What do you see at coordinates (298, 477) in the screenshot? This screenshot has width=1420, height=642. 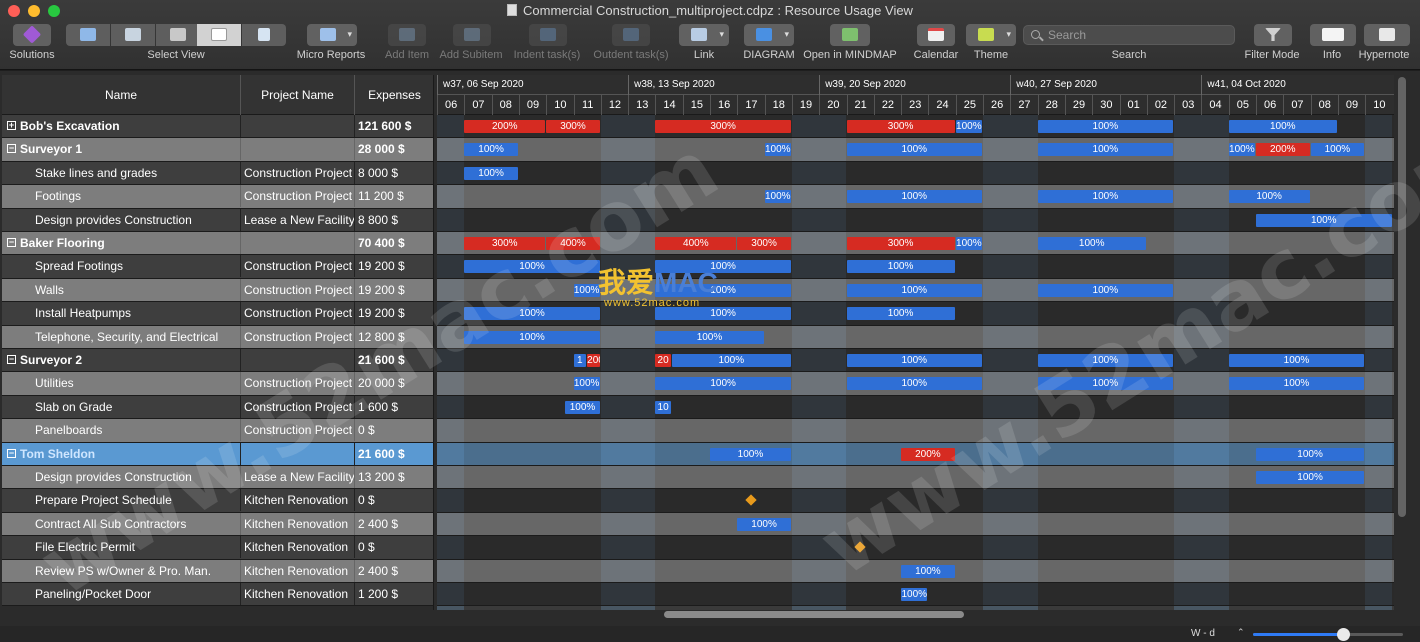 I see `row-project-cell: Lease a New Facility` at bounding box center [298, 477].